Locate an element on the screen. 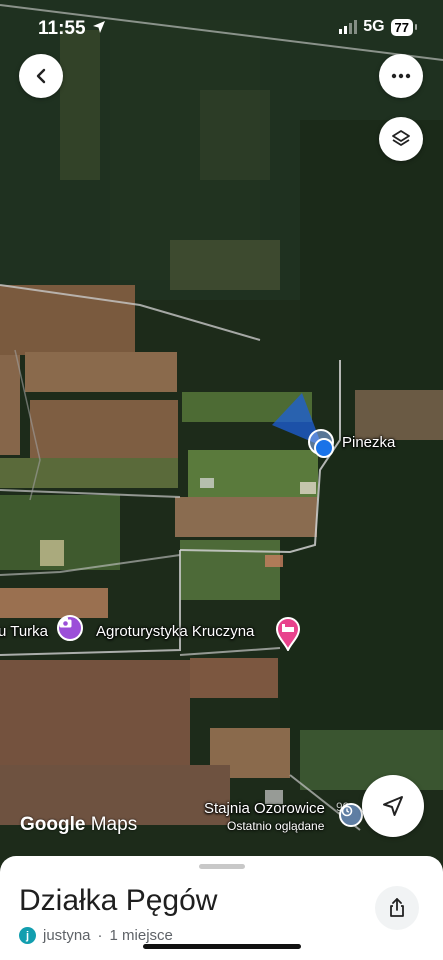  network-type: 5G is located at coordinates (374, 26).